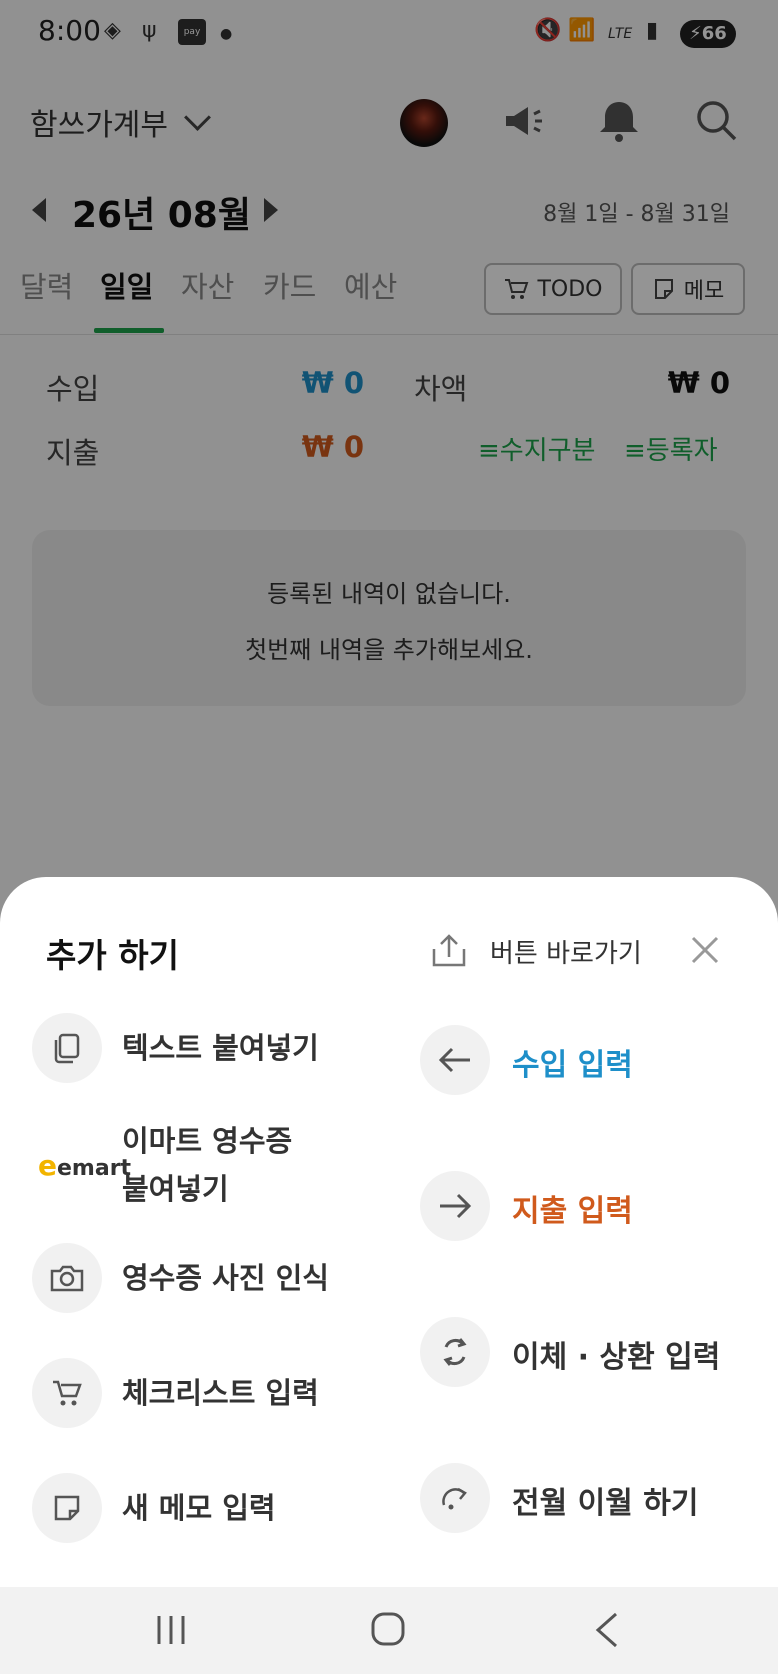  What do you see at coordinates (207, 1141) in the screenshot?
I see `emart-receipt-line1: 이마트 영수증` at bounding box center [207, 1141].